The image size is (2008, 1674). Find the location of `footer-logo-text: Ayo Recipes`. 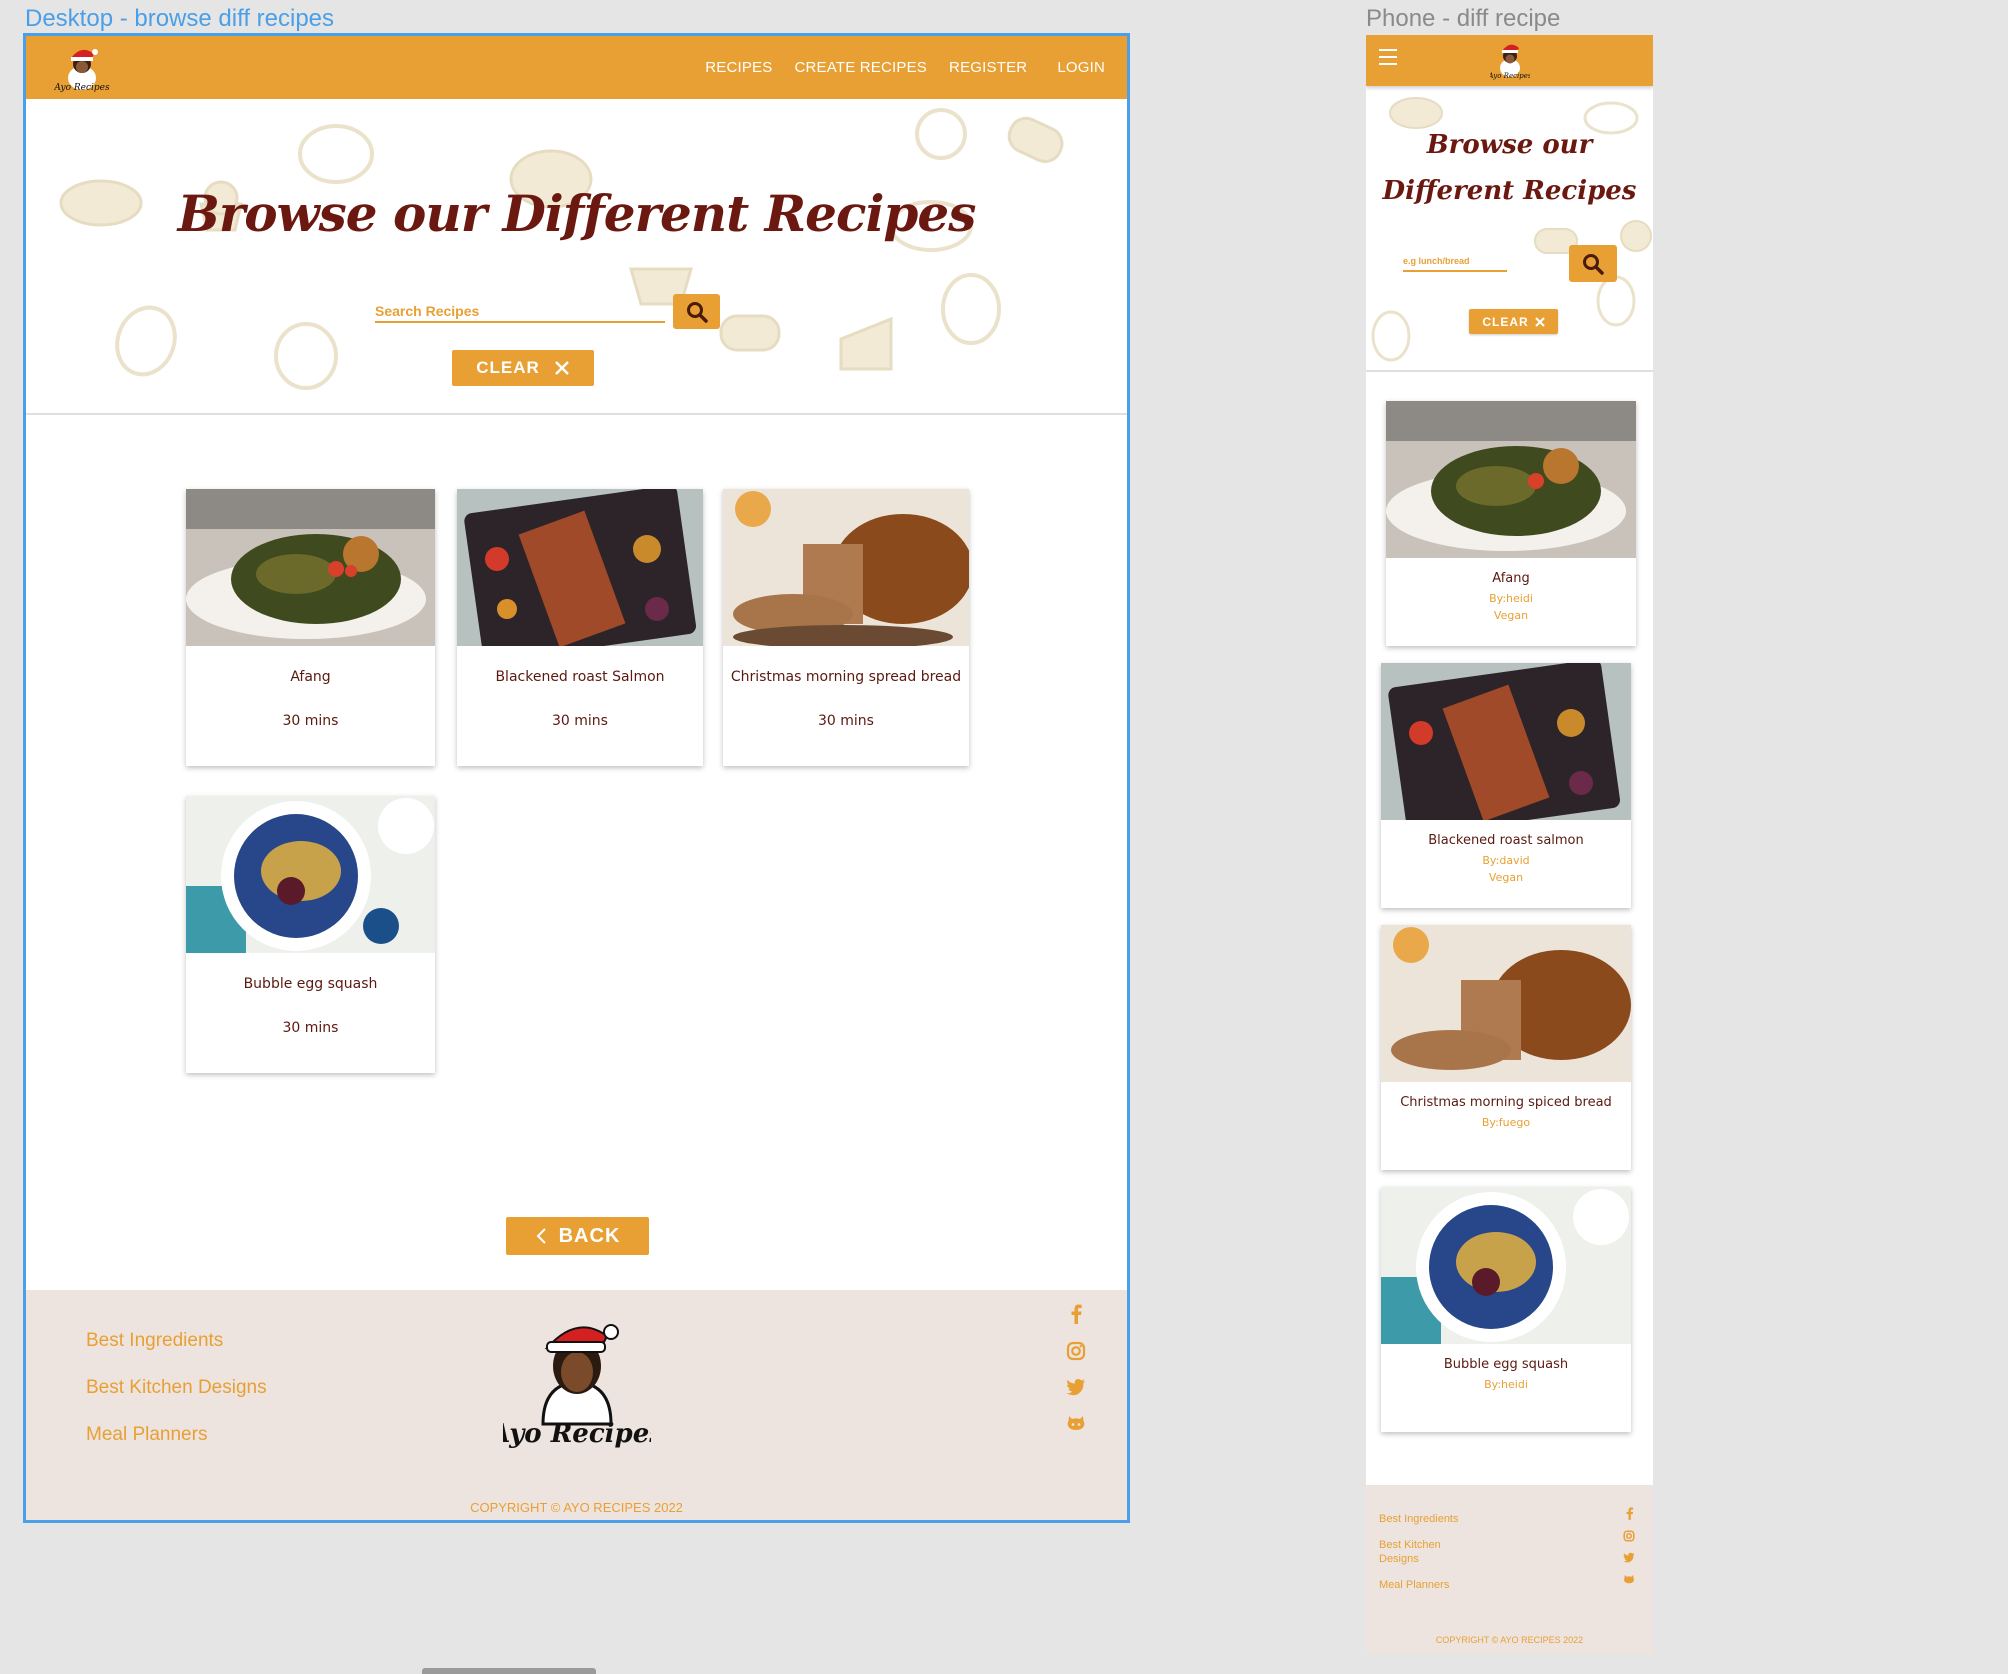

footer-logo-text: Ayo Recipes is located at coordinates (577, 1434).